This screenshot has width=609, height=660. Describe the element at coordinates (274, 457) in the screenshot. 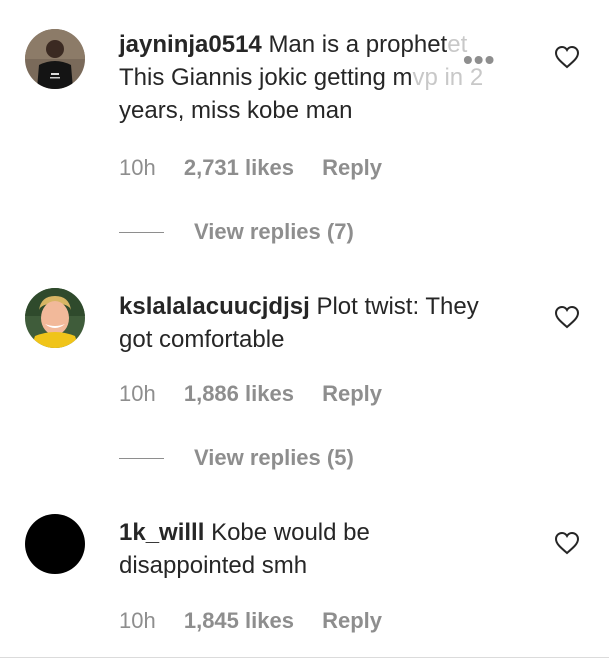

I see `view-replies-label: View replies (5)` at that location.